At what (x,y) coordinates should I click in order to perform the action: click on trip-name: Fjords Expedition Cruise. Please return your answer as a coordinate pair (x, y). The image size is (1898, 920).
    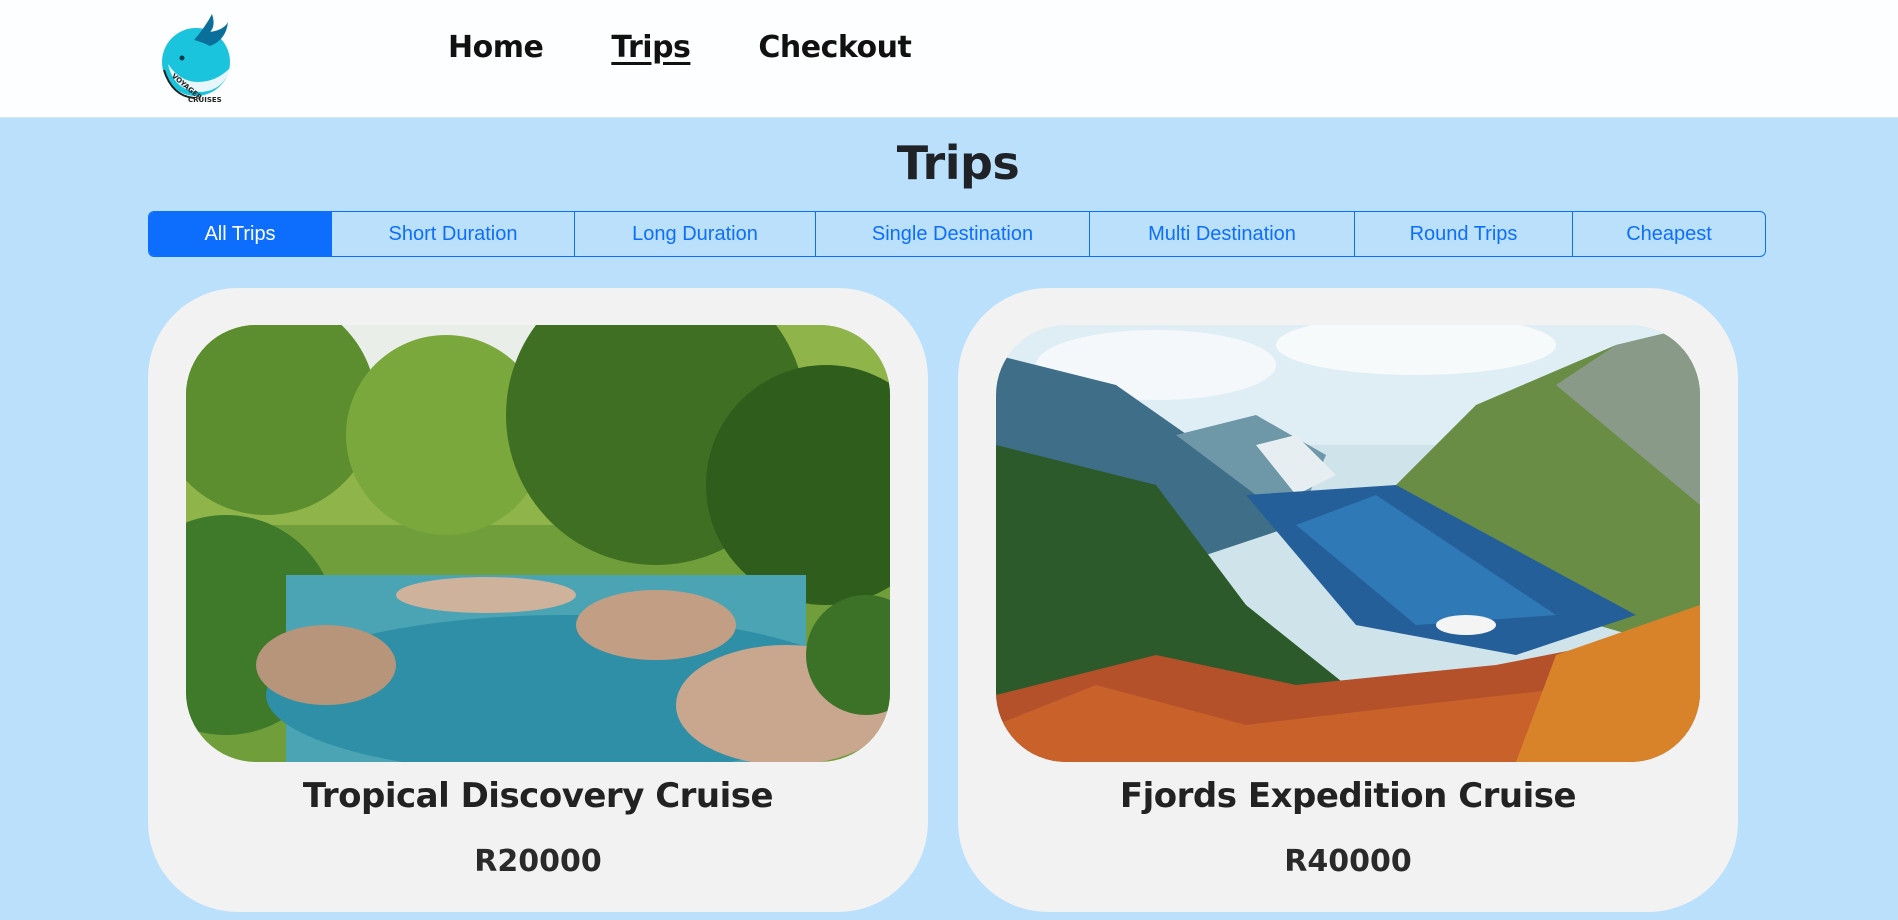
    Looking at the image, I should click on (1348, 796).